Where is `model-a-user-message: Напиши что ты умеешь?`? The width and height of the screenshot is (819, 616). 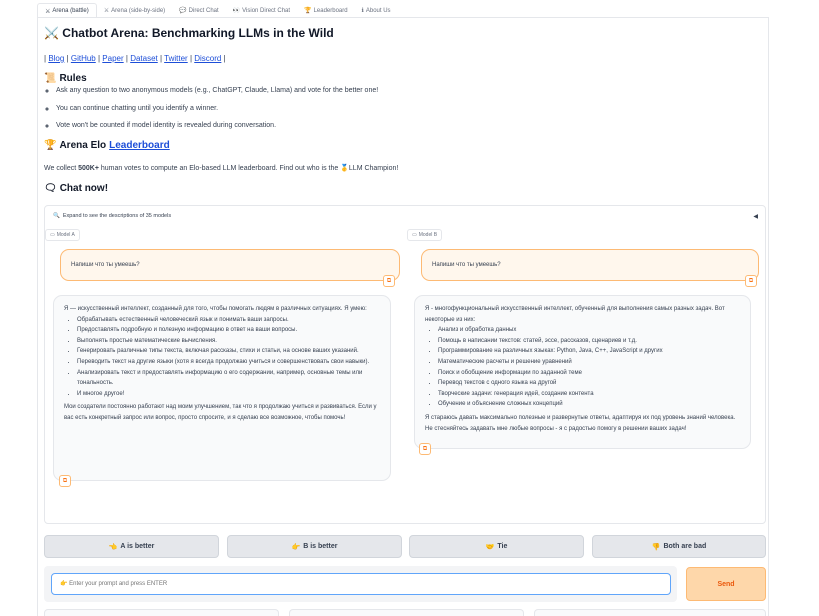
model-a-user-message: Напиши что ты умеешь? is located at coordinates (230, 265).